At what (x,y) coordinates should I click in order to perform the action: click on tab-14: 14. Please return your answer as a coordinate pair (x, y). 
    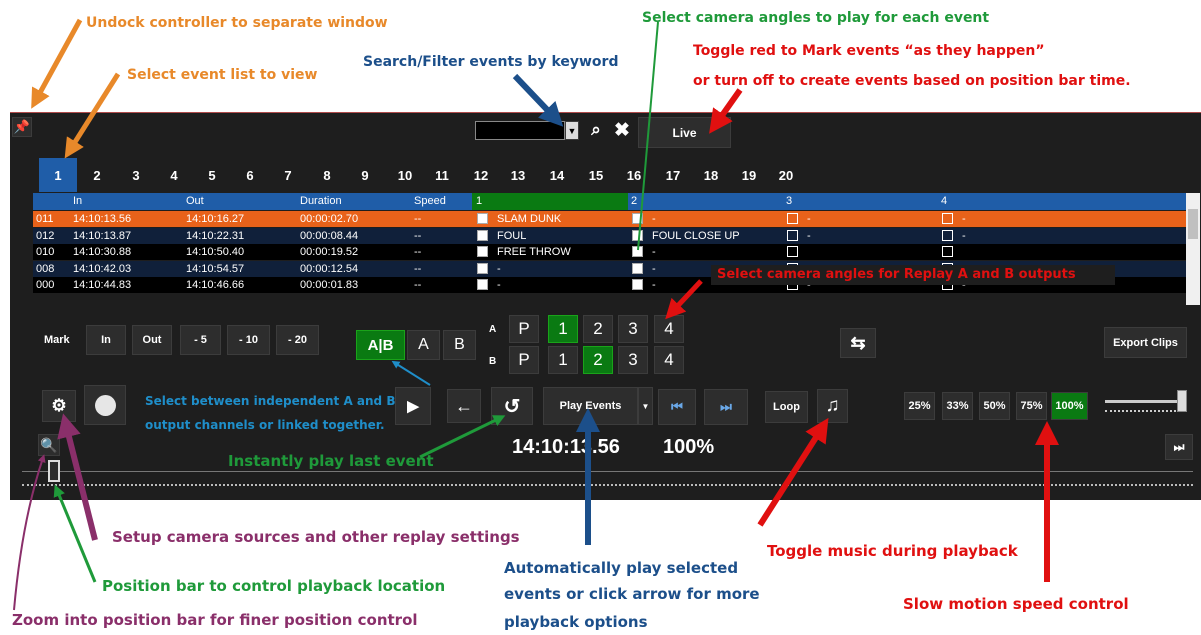
    Looking at the image, I should click on (557, 175).